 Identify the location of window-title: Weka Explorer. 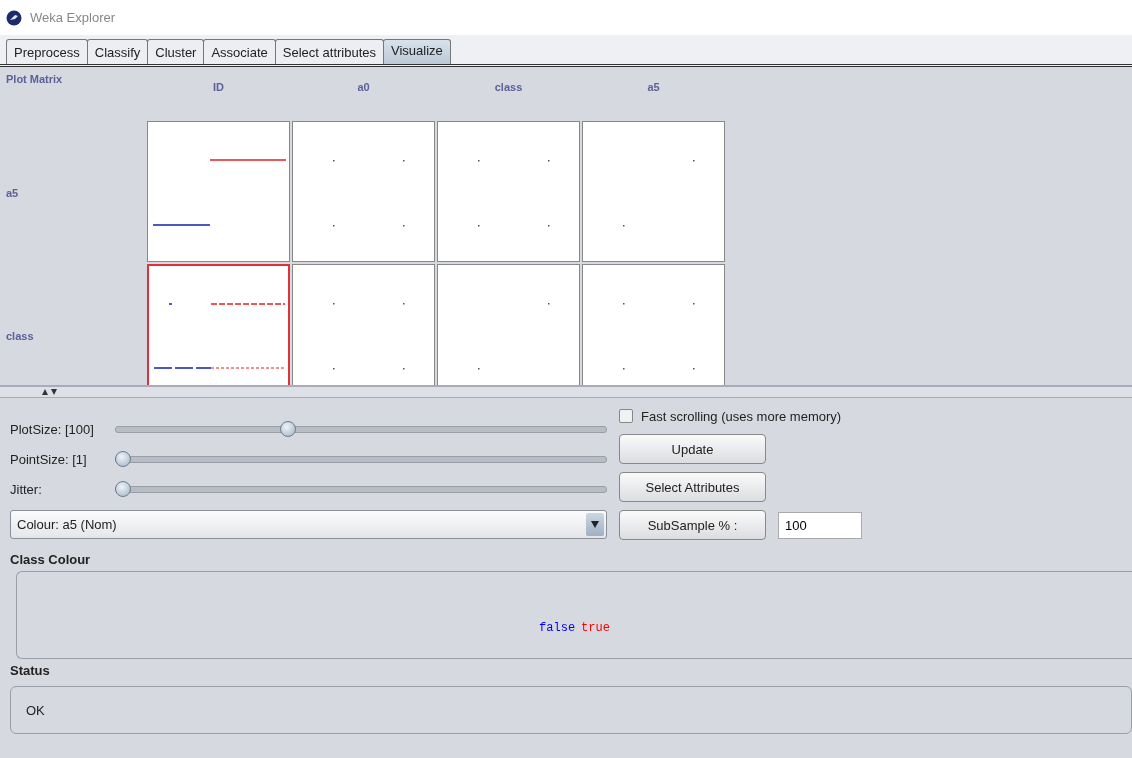
(72, 17).